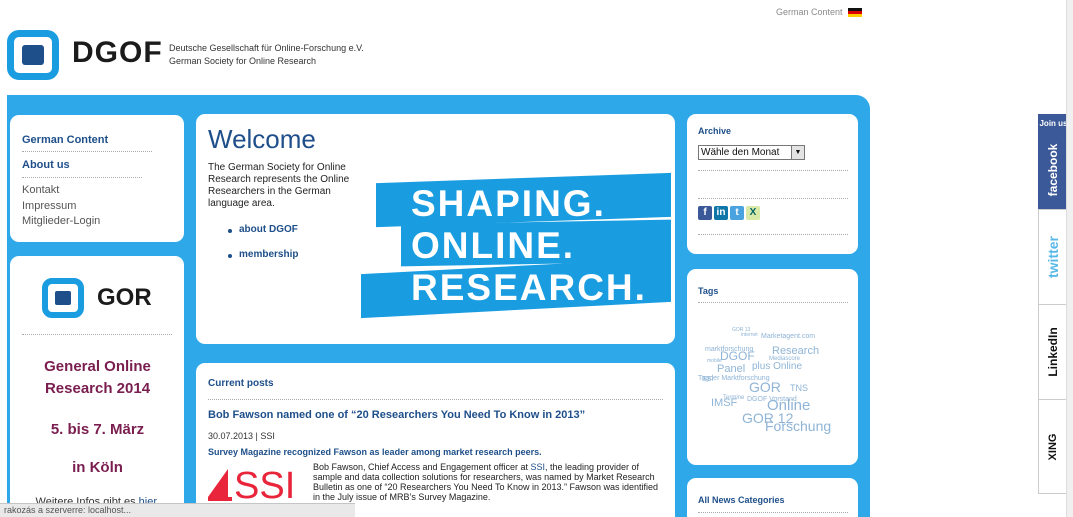 The height and width of the screenshot is (517, 1073). I want to click on archive-panel: Archive Wähle den Monat ▼ f in t X, so click(772, 184).